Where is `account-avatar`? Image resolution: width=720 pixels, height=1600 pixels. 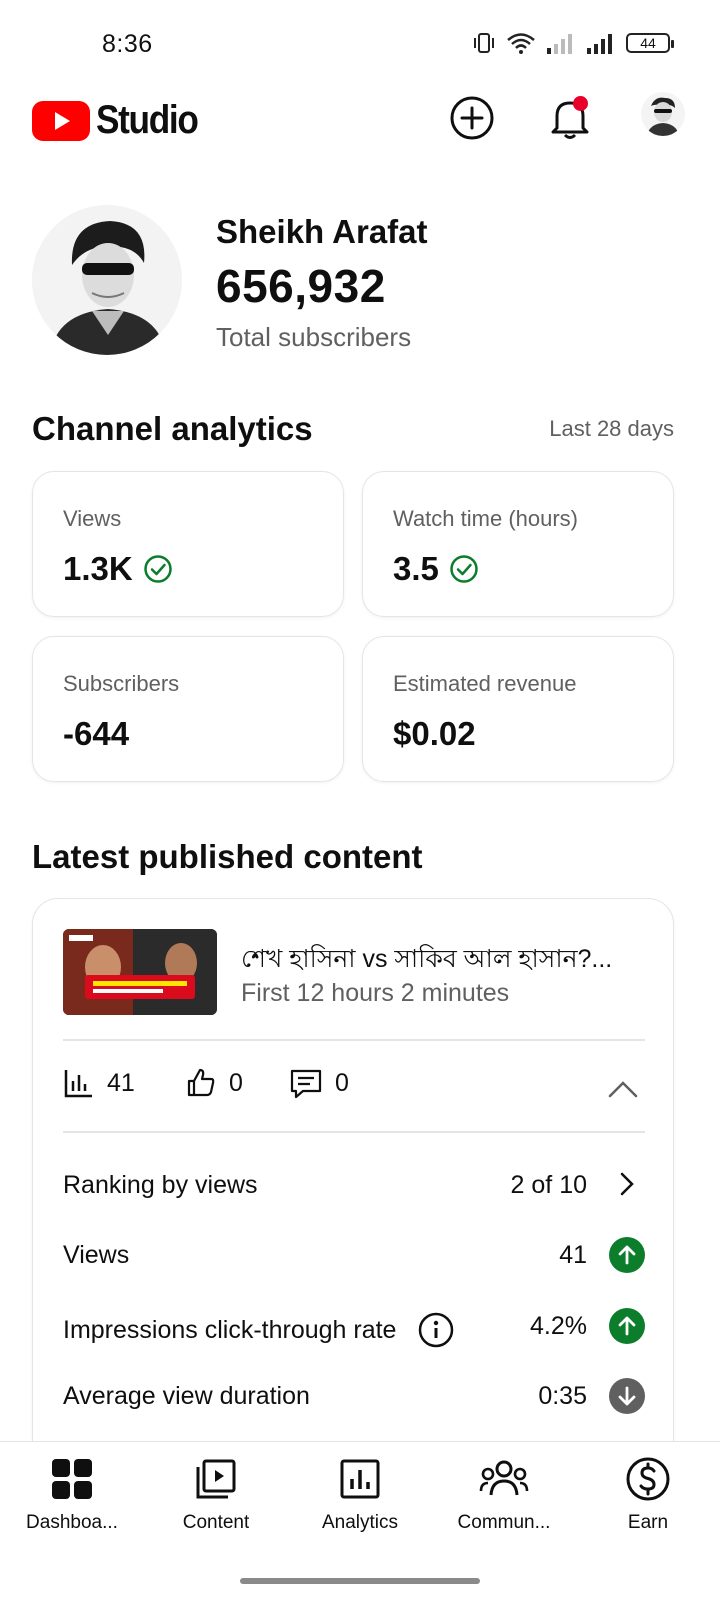
account-avatar is located at coordinates (663, 114).